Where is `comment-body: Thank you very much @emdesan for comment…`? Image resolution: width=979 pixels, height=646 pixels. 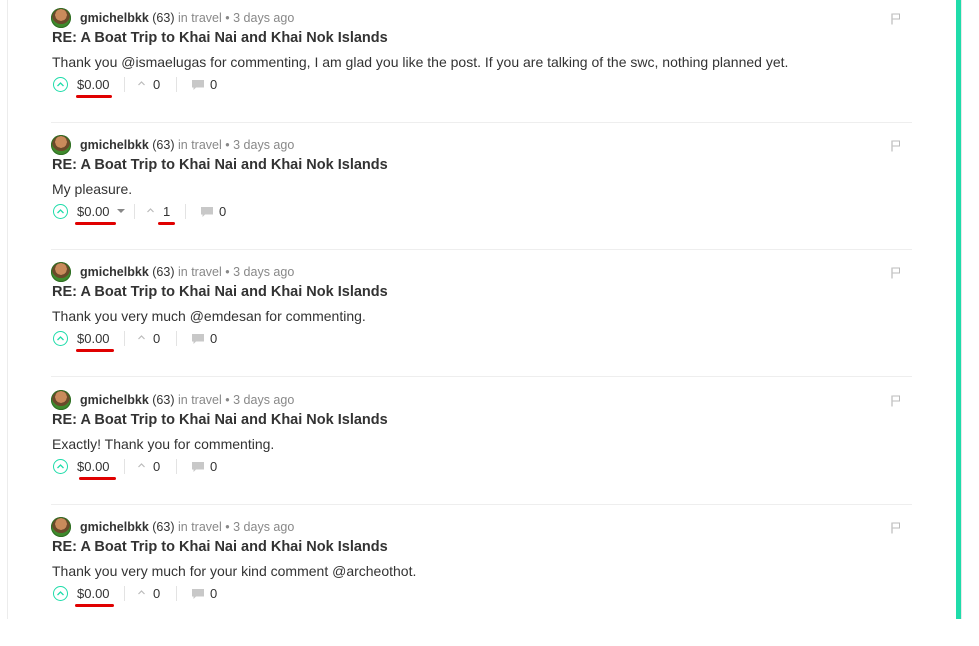 comment-body: Thank you very much @emdesan for comment… is located at coordinates (209, 316).